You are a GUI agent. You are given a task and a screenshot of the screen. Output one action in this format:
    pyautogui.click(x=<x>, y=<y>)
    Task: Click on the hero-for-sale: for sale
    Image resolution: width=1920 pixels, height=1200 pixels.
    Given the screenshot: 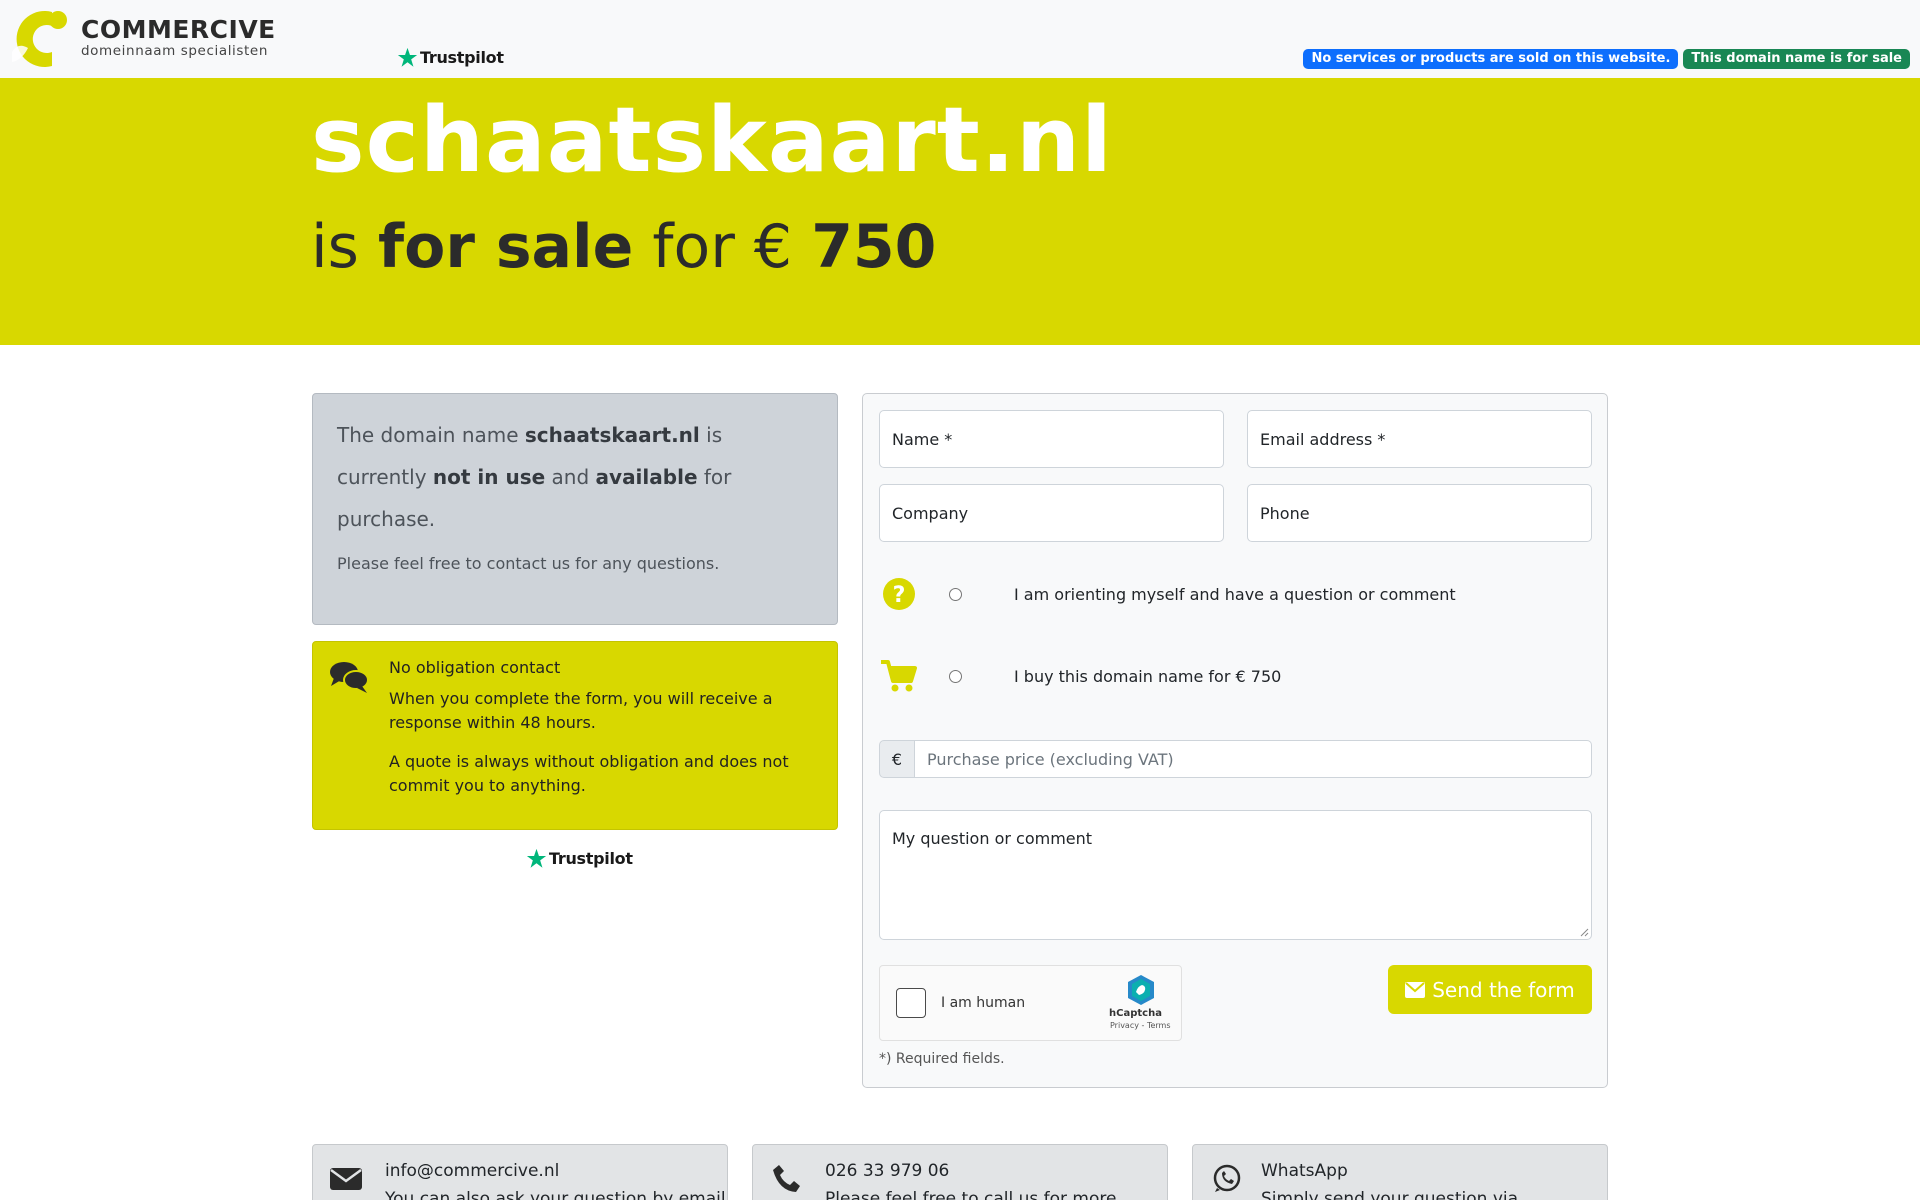 What is the action you would take?
    pyautogui.click(x=506, y=247)
    